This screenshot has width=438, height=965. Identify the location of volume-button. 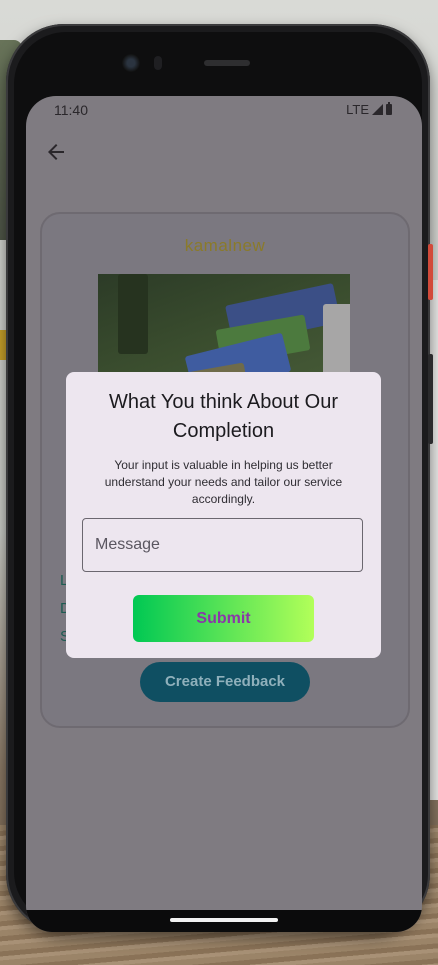
(430, 399).